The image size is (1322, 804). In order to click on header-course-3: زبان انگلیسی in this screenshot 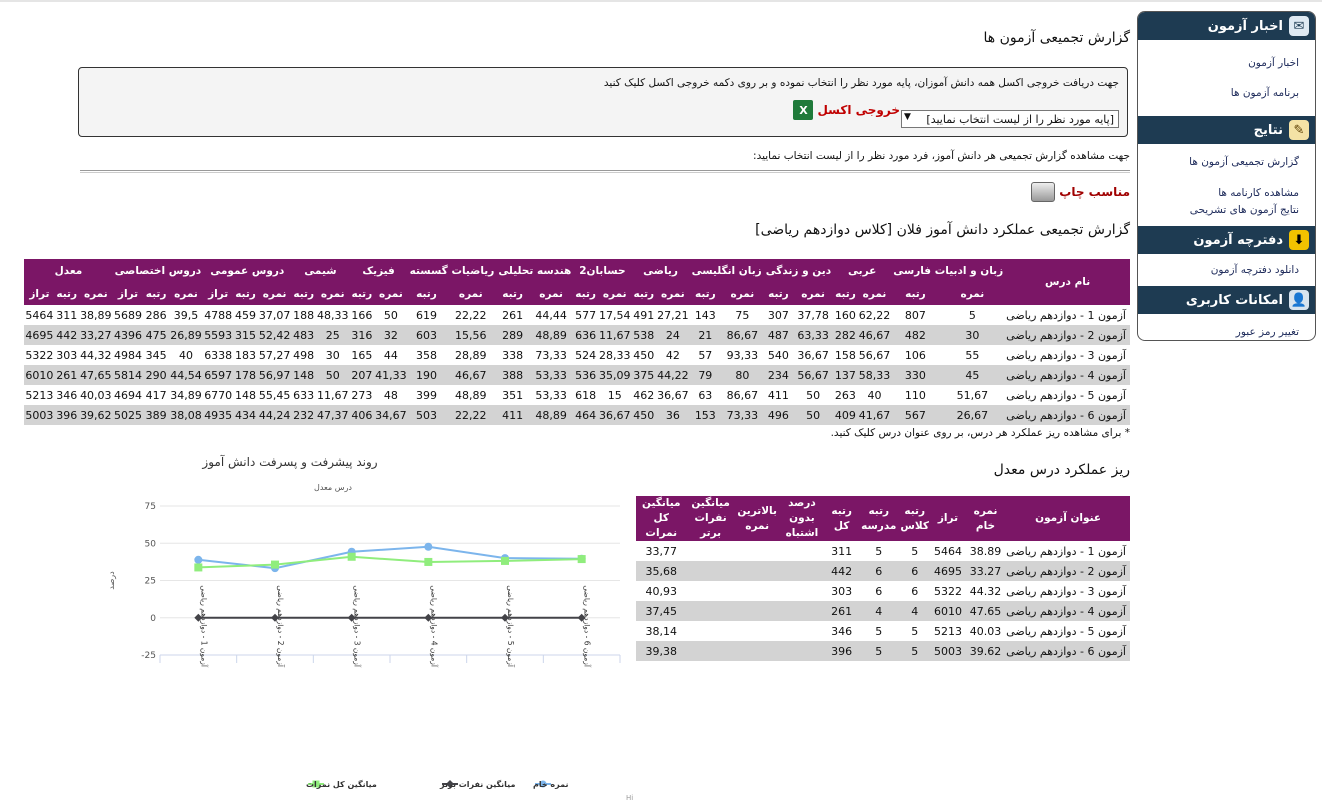, I will do `click(726, 270)`.